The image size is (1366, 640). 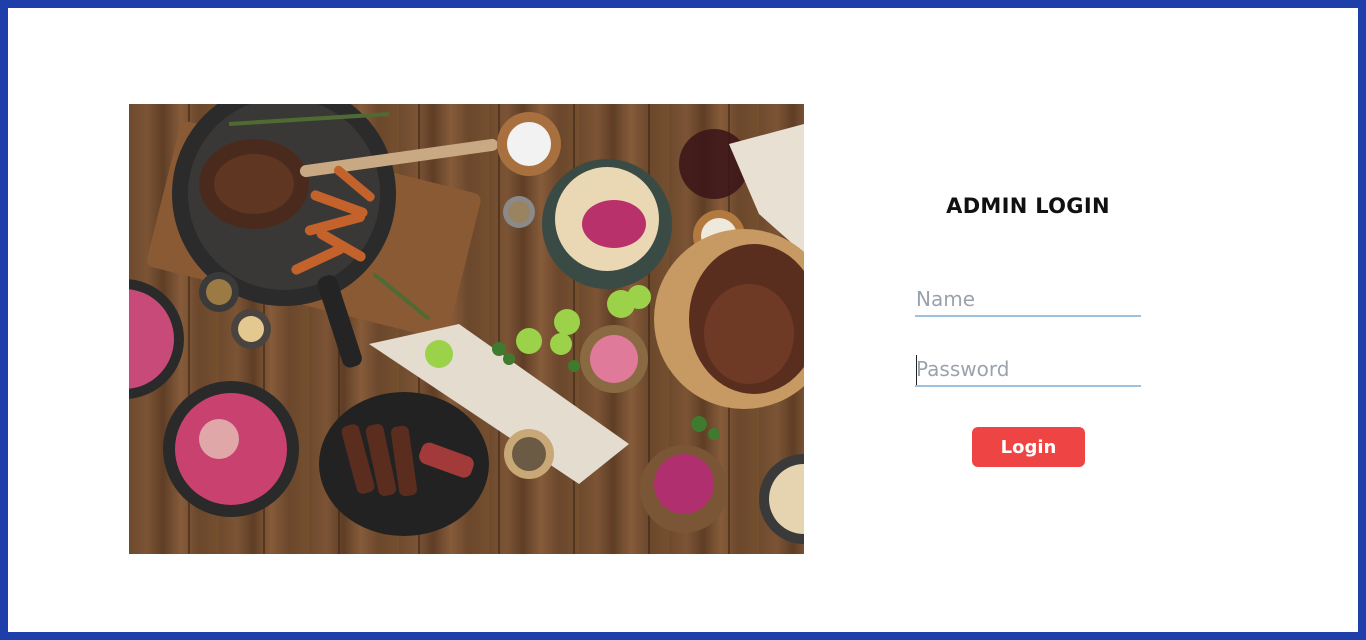 I want to click on admin-login-title: ADMIN LOGIN, so click(x=1028, y=206).